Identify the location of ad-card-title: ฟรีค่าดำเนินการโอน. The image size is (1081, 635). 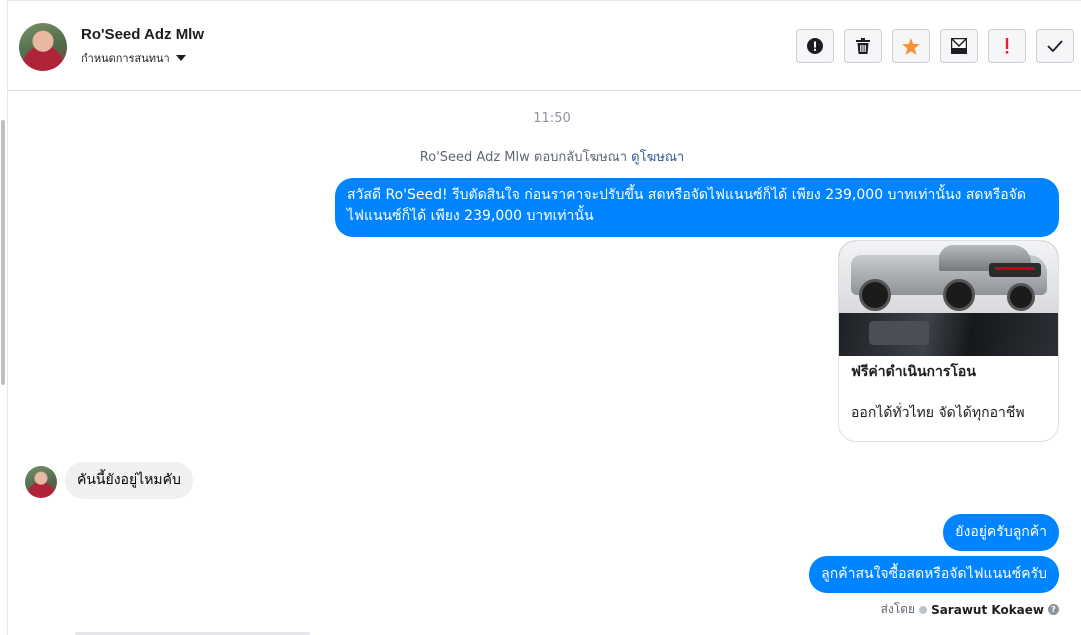
(913, 372).